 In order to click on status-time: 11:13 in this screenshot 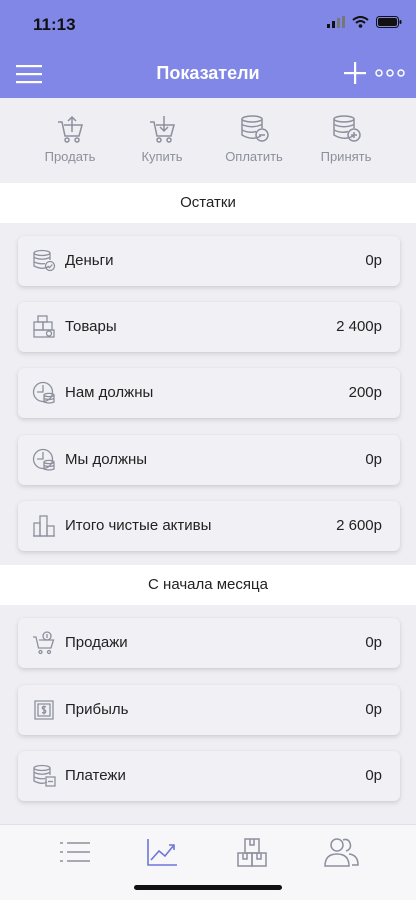, I will do `click(54, 24)`.